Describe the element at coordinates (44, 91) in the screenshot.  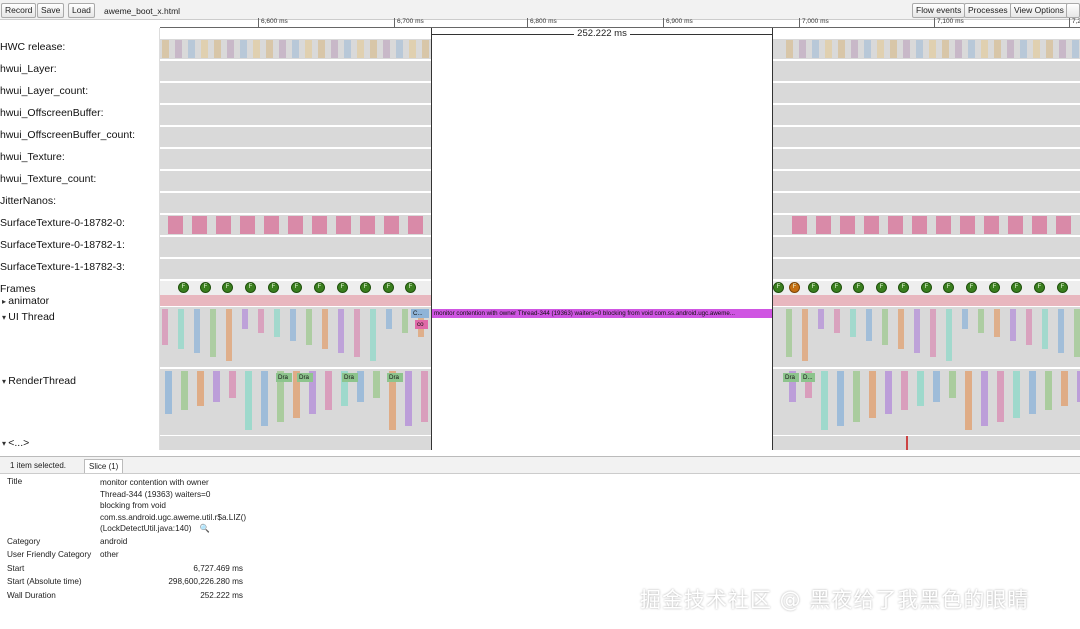
I see `track-label-hwui-layer-count: hwui_Layer_count:` at that location.